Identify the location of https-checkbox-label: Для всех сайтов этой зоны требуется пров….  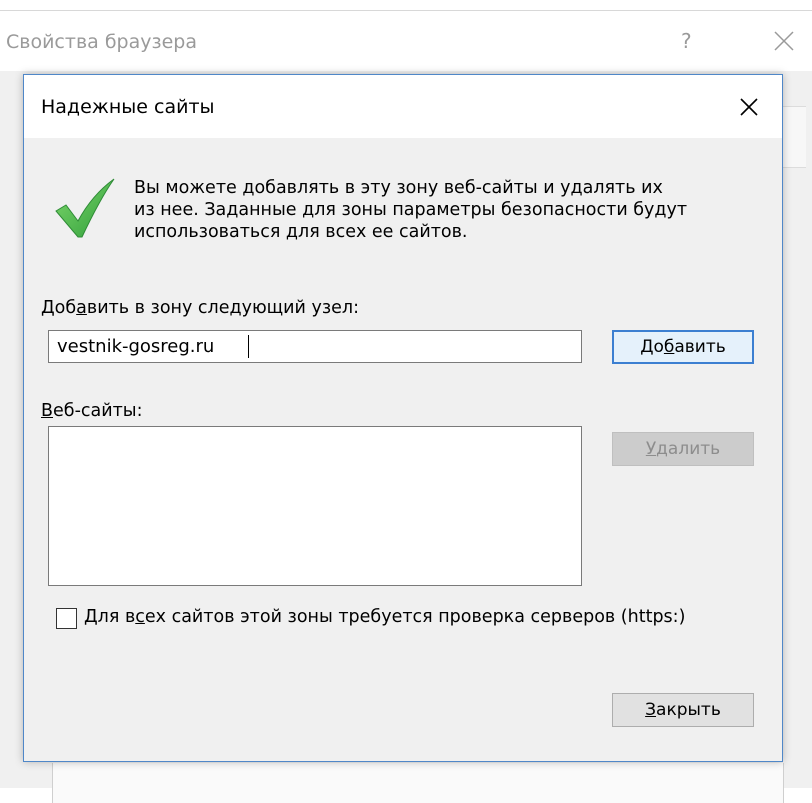
(384, 617).